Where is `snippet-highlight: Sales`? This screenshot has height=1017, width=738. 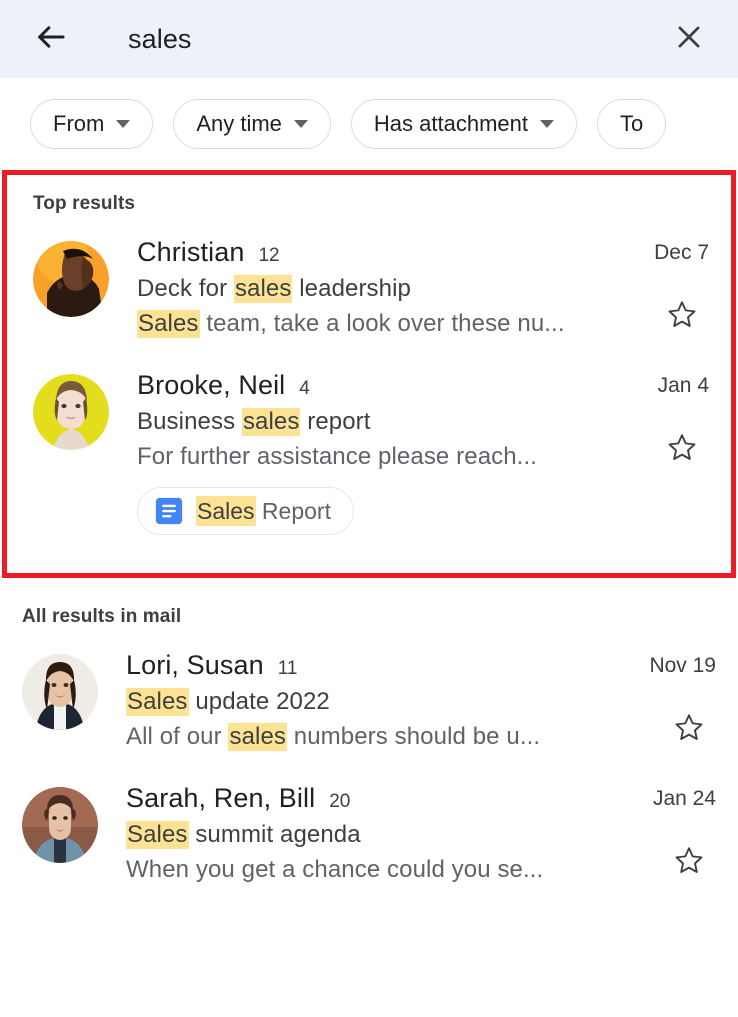 snippet-highlight: Sales is located at coordinates (168, 324).